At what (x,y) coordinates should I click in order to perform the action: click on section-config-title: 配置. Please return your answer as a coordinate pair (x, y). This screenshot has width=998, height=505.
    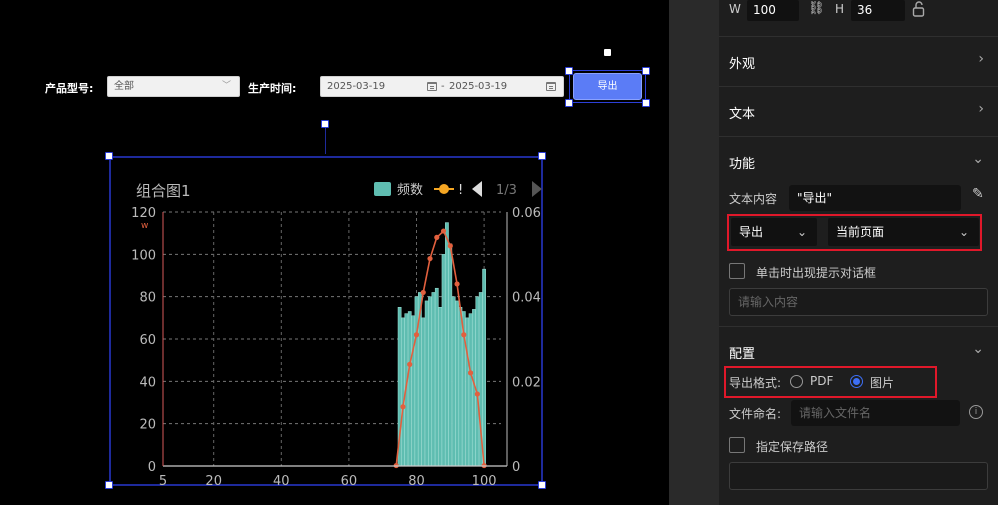
    Looking at the image, I should click on (742, 354).